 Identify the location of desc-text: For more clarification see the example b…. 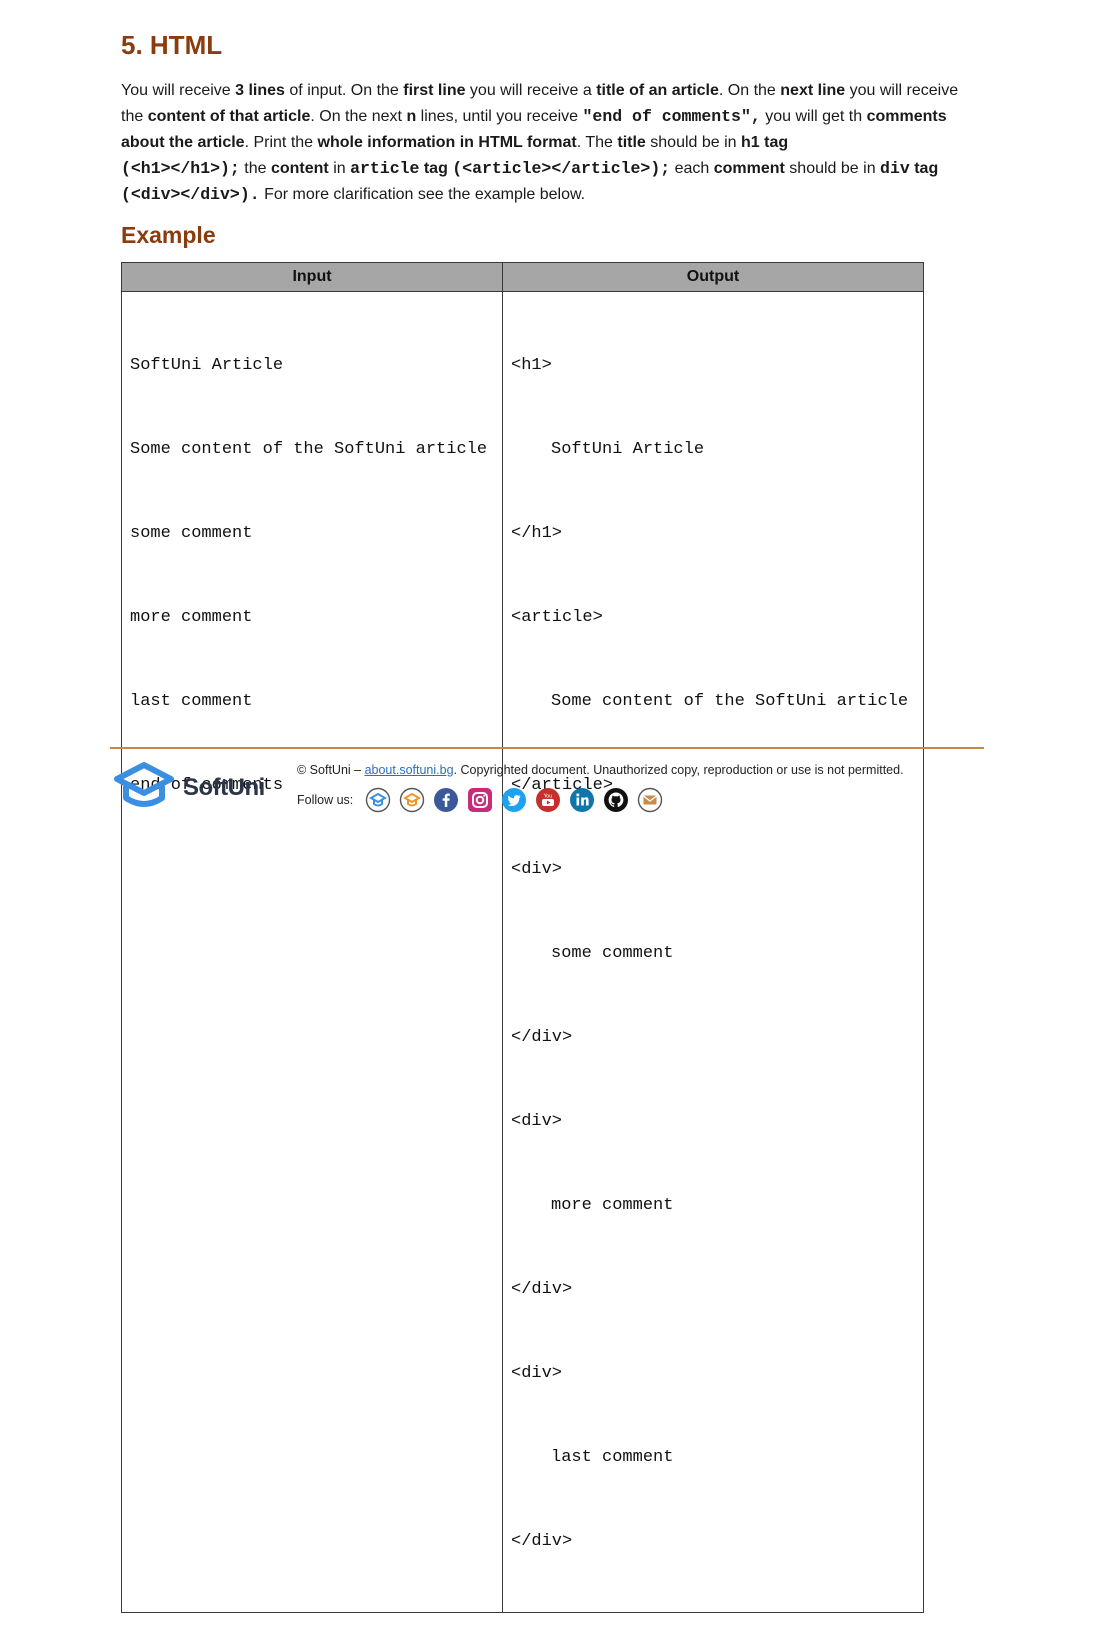
(422, 194).